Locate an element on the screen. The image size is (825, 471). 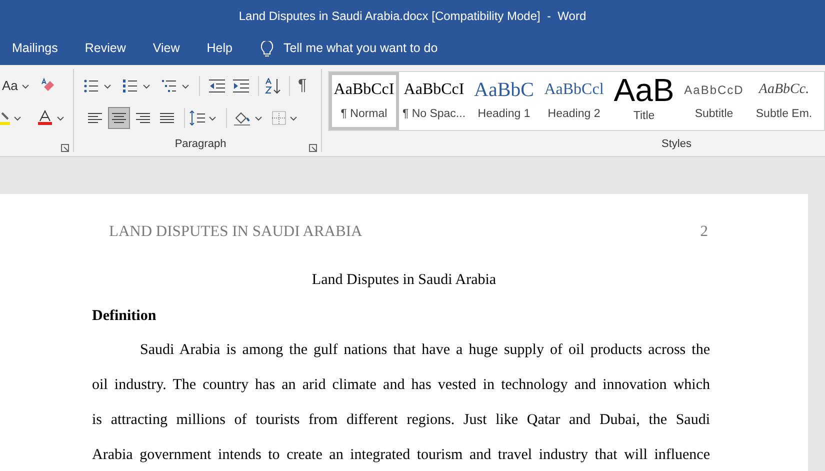
section-heading: Definition is located at coordinates (124, 316).